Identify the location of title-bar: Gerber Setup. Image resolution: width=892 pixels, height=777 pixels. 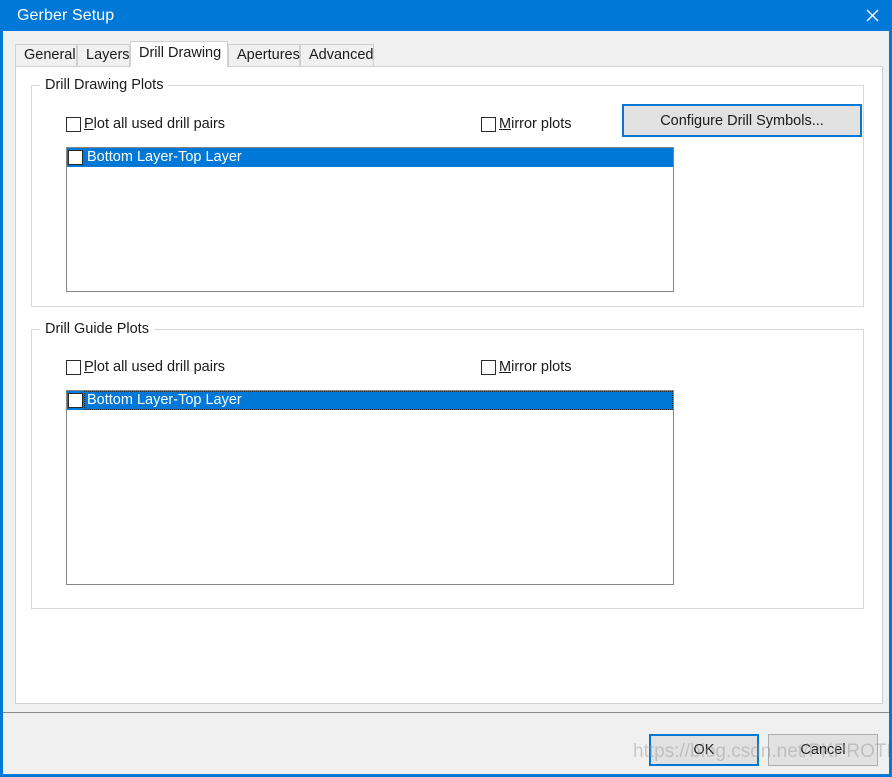
(446, 15).